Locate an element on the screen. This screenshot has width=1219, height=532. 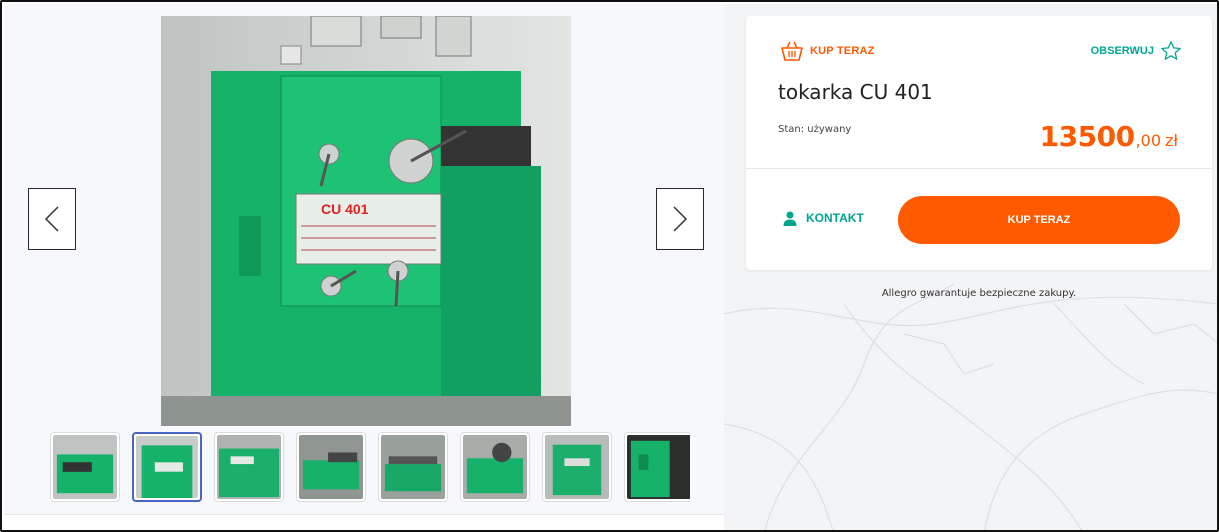
buy-now-tag: KUP TERAZ is located at coordinates (827, 51).